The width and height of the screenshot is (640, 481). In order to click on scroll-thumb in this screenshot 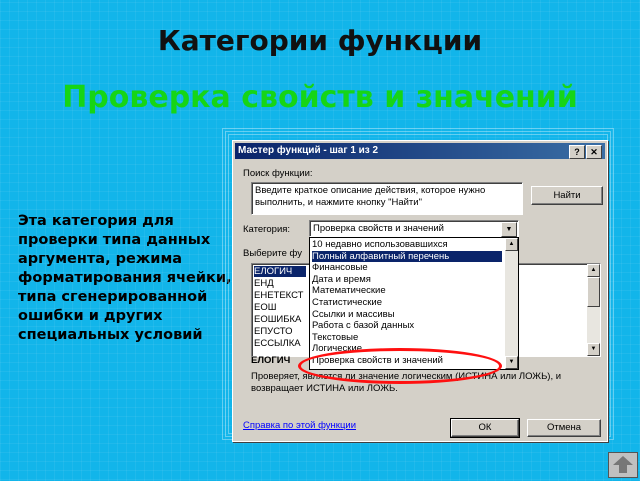, I will do `click(593, 292)`.